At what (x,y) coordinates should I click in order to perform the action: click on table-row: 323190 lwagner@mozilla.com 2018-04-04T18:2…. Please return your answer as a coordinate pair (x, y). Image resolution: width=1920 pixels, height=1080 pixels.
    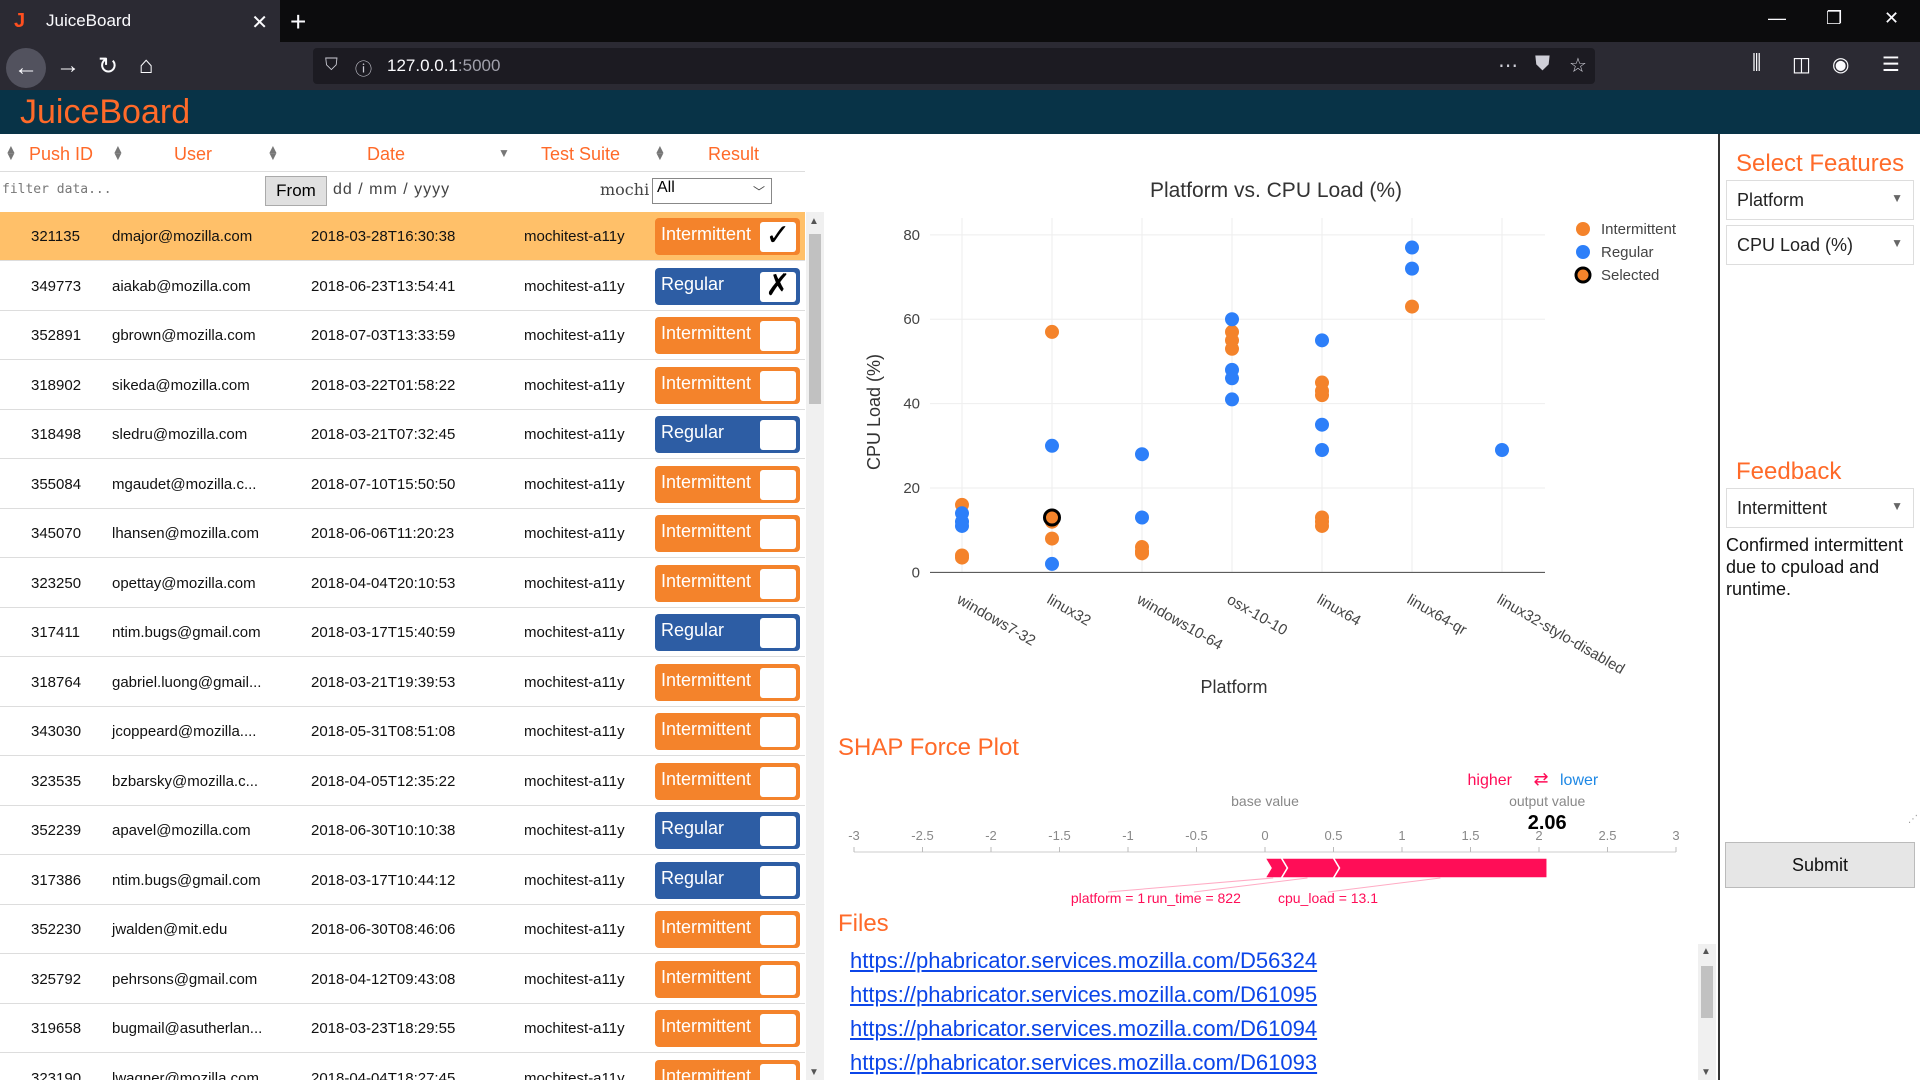
    Looking at the image, I should click on (402, 1067).